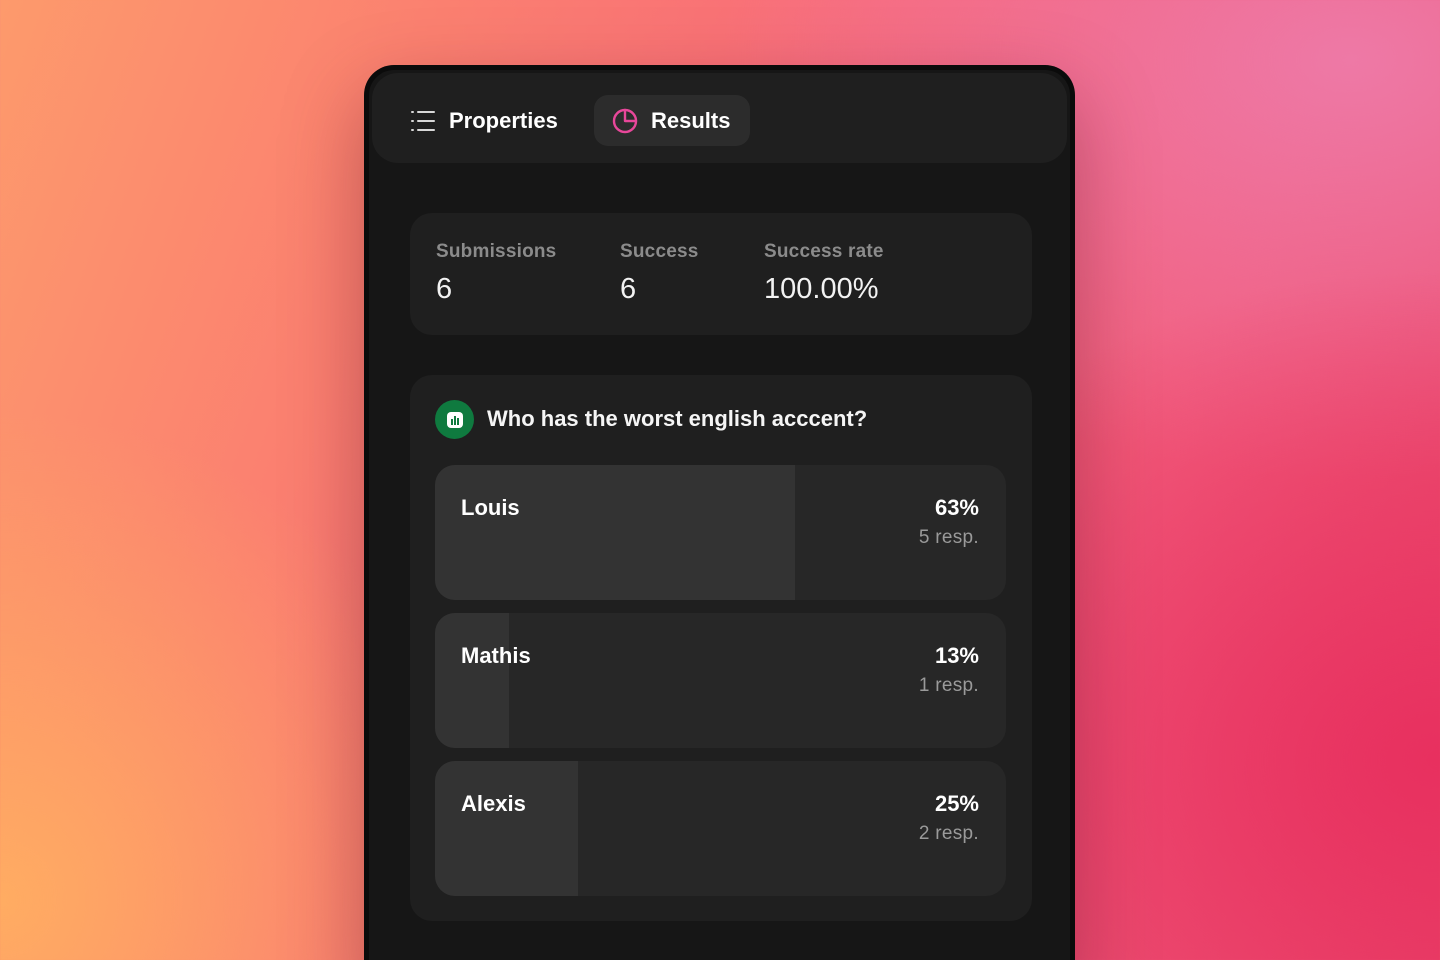  Describe the element at coordinates (496, 251) in the screenshot. I see `stat-submissions-label: Submissions` at that location.